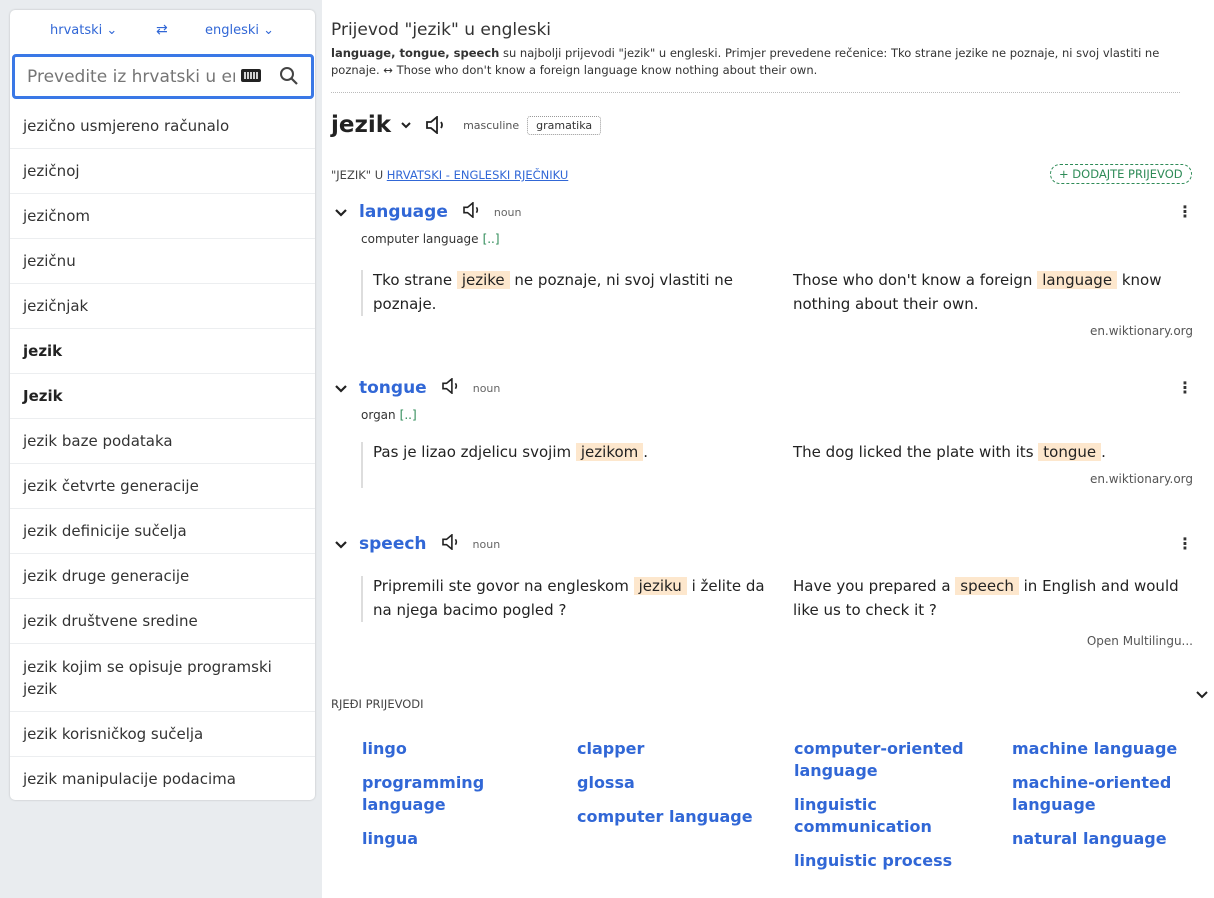 This screenshot has width=1214, height=898. What do you see at coordinates (491, 125) in the screenshot?
I see `gender-label: masculine` at bounding box center [491, 125].